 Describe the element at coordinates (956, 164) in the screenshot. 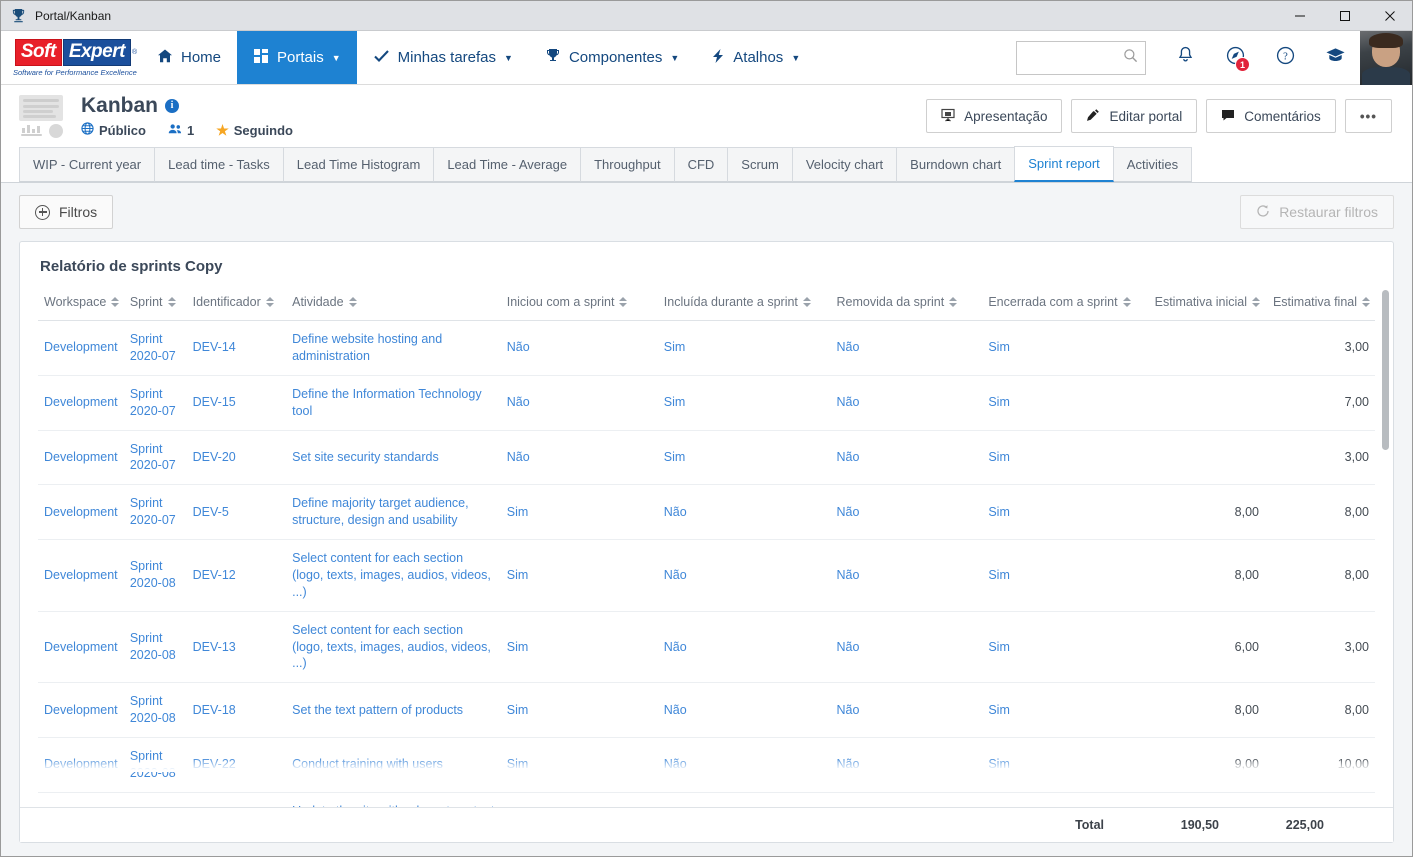

I see `tab-burndown-chart: Burndown chart` at that location.